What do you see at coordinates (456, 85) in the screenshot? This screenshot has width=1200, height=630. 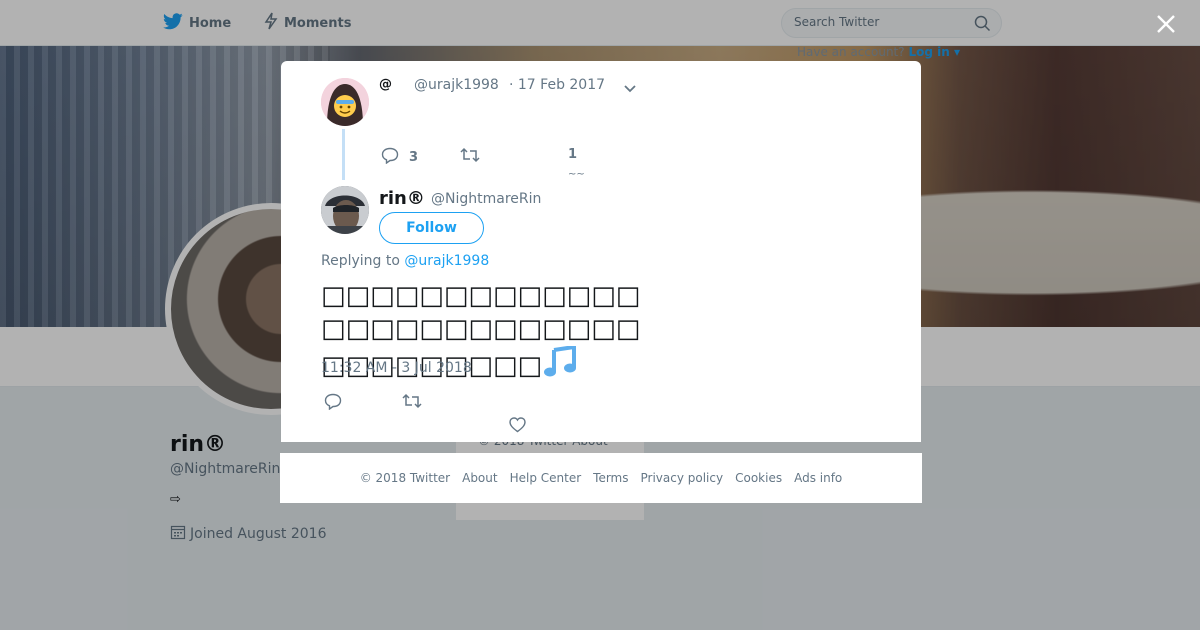 I see `parent-tweet-handle: @urajk1998` at bounding box center [456, 85].